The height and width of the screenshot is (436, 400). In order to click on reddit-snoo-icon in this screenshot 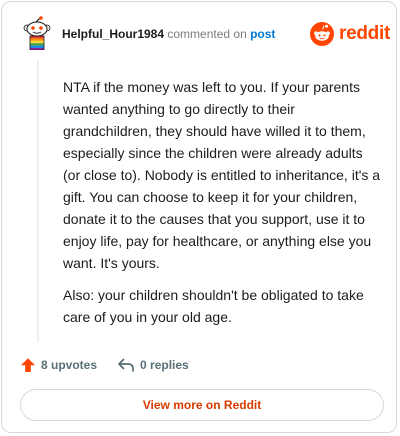, I will do `click(322, 34)`.